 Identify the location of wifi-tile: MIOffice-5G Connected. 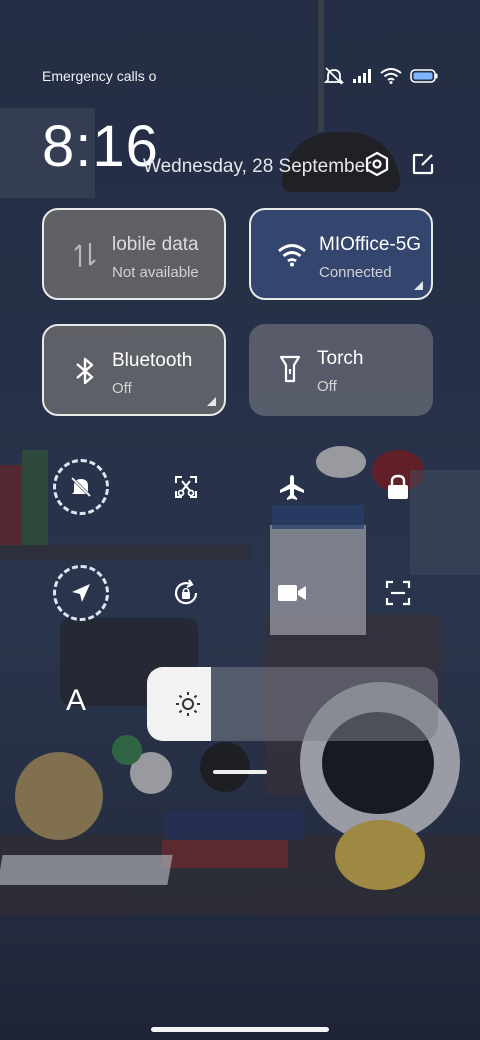
(341, 254).